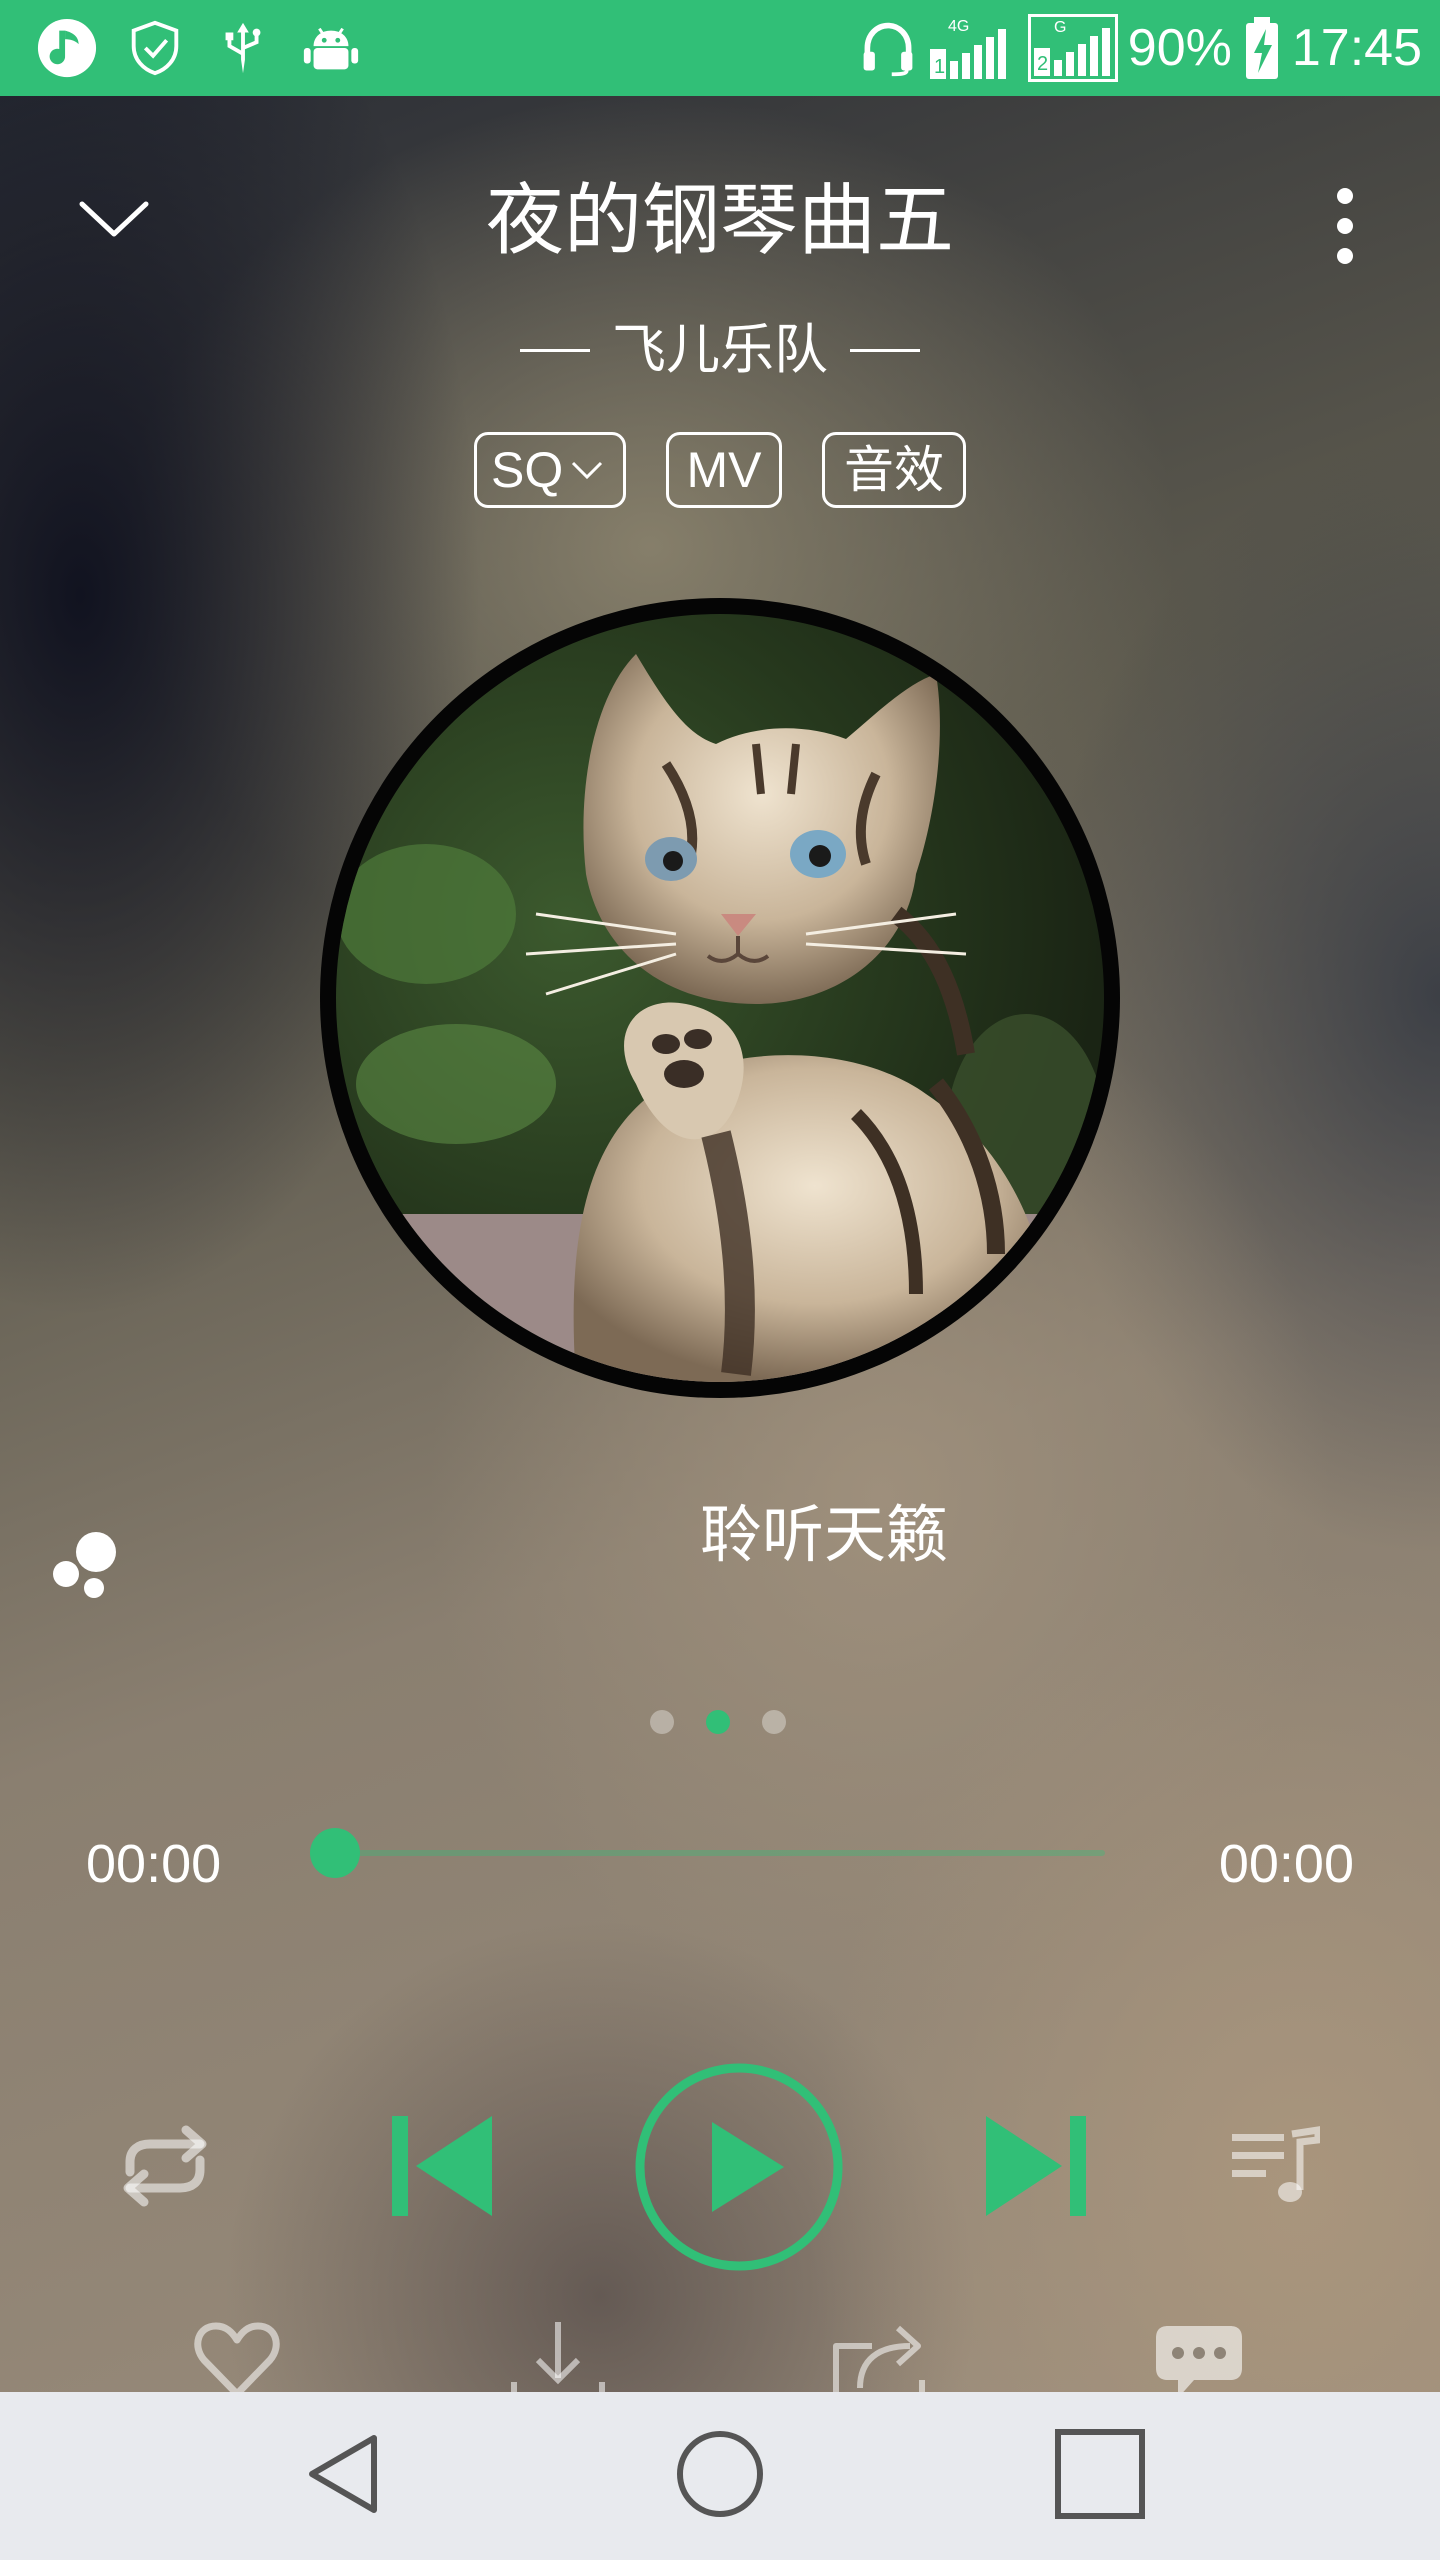 This screenshot has height=2560, width=1440. I want to click on signal-sim2-icon: G 2, so click(1072, 48).